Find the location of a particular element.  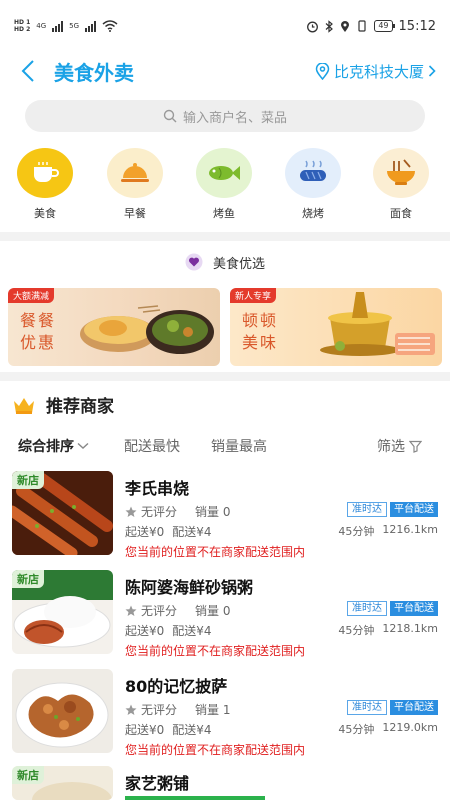

signal-2-icon is located at coordinates (91, 26).